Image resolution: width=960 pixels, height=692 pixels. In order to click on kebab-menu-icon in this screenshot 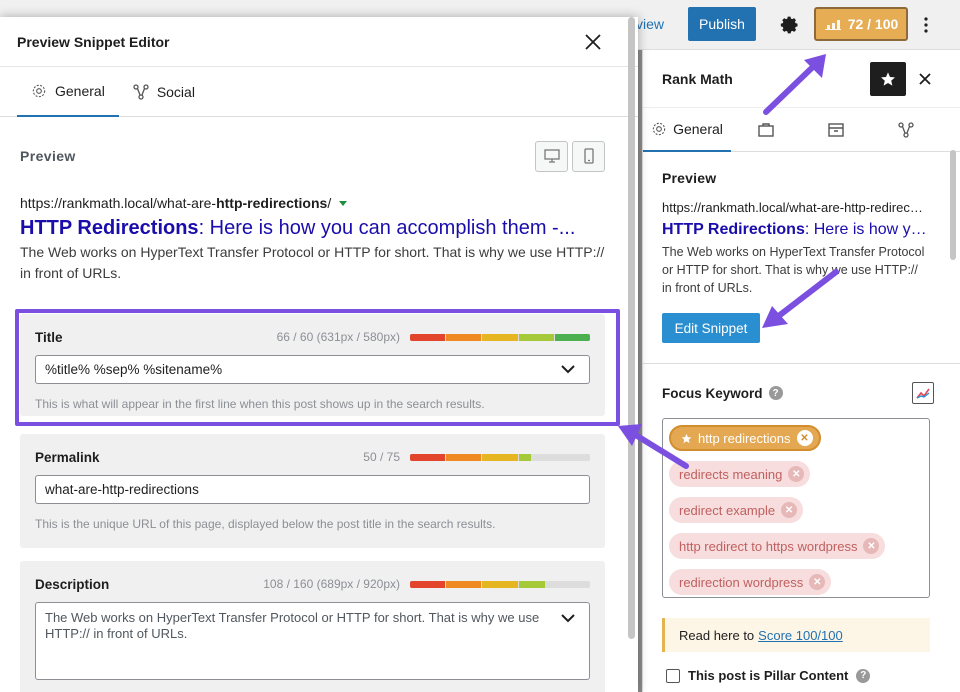, I will do `click(926, 25)`.